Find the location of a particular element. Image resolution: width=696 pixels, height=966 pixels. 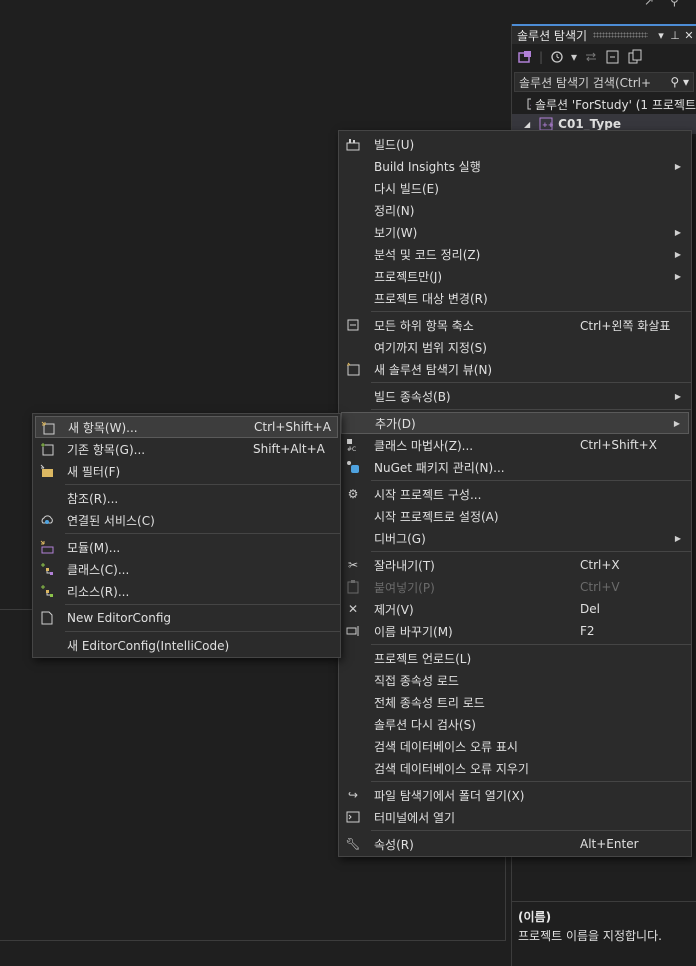

wrench-icon: 🔧︎ is located at coordinates (353, 844).